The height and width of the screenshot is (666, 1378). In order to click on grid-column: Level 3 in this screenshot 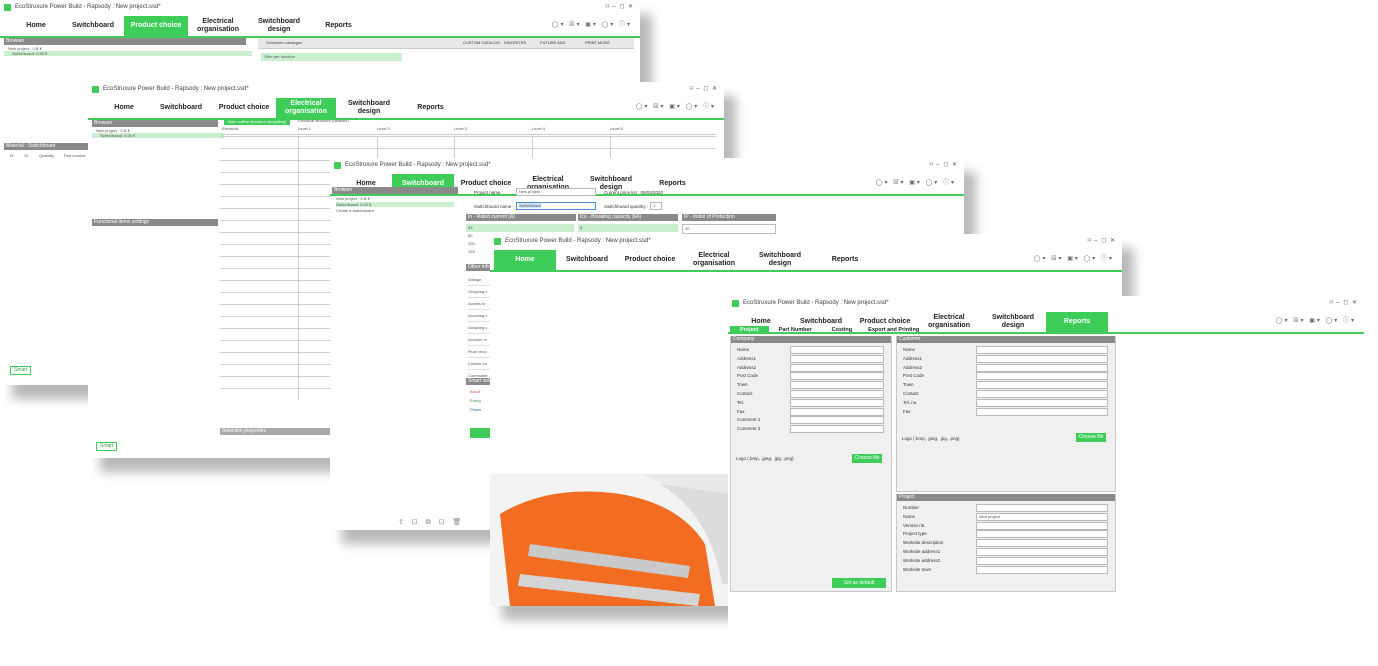, I will do `click(460, 128)`.